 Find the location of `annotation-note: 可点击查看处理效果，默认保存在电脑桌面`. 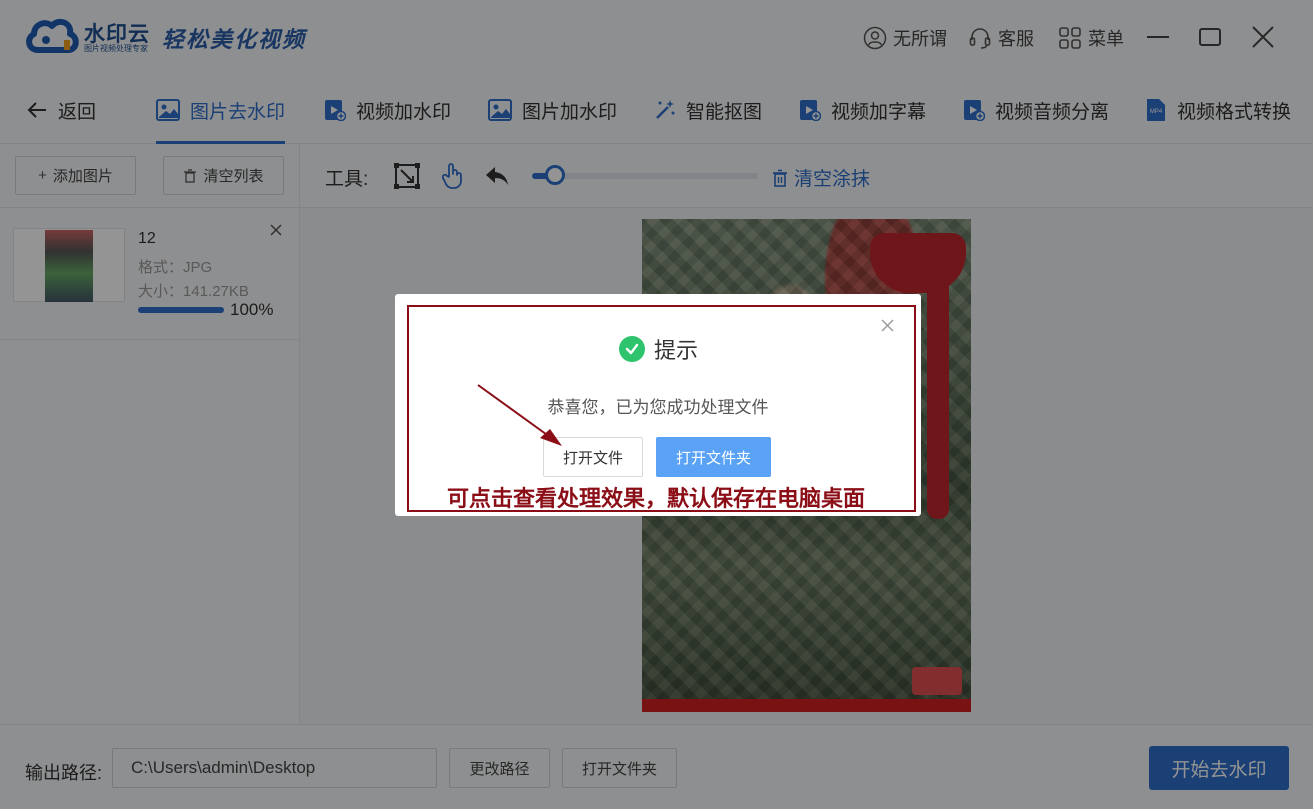

annotation-note: 可点击查看处理效果，默认保存在电脑桌面 is located at coordinates (656, 498).